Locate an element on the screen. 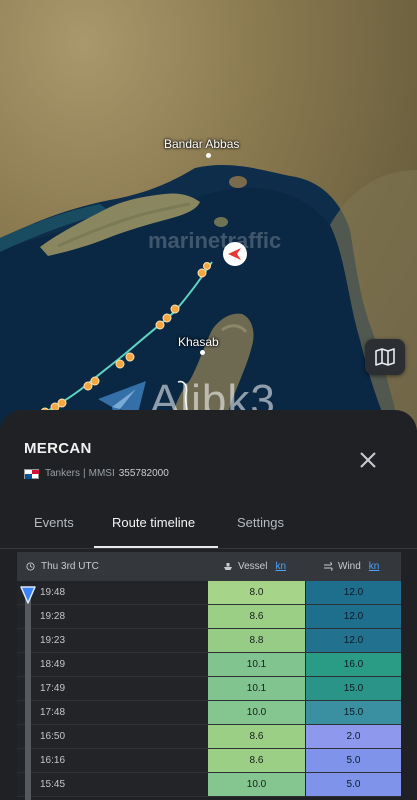 The height and width of the screenshot is (800, 417). row-time: 18:49 is located at coordinates (53, 664).